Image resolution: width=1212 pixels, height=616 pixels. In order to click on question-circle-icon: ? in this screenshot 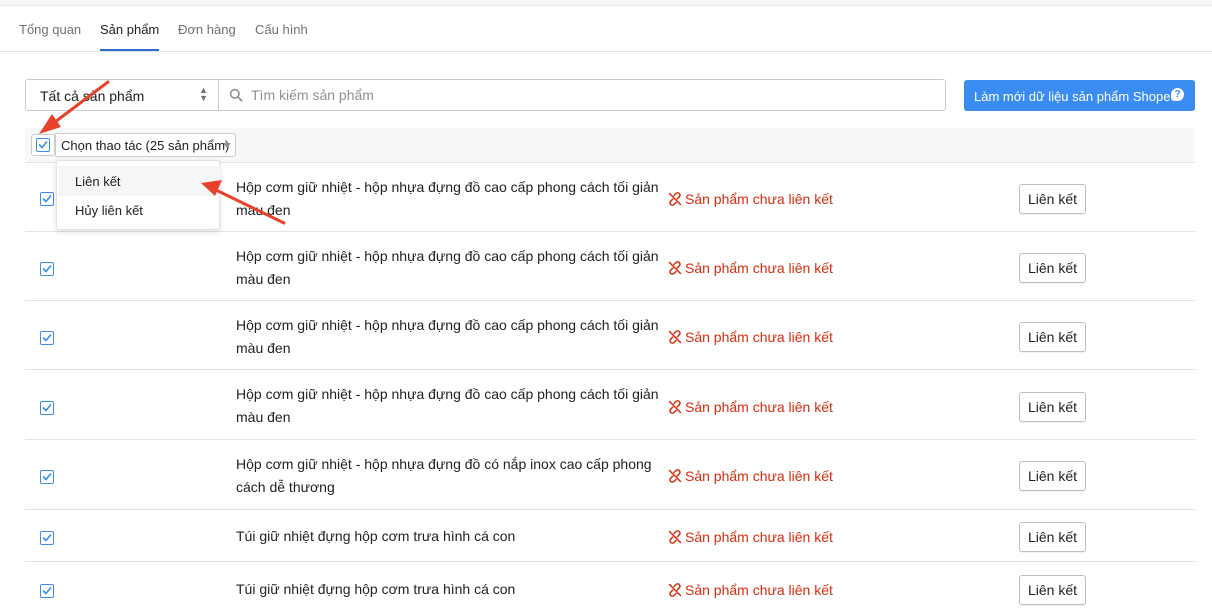, I will do `click(1177, 94)`.